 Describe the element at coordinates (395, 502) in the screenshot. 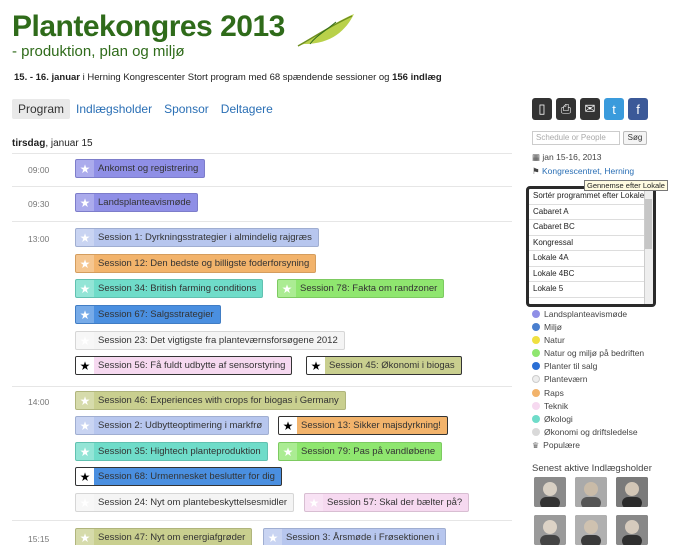

I see `session-title: Session 57: Skal der bælter på?` at that location.